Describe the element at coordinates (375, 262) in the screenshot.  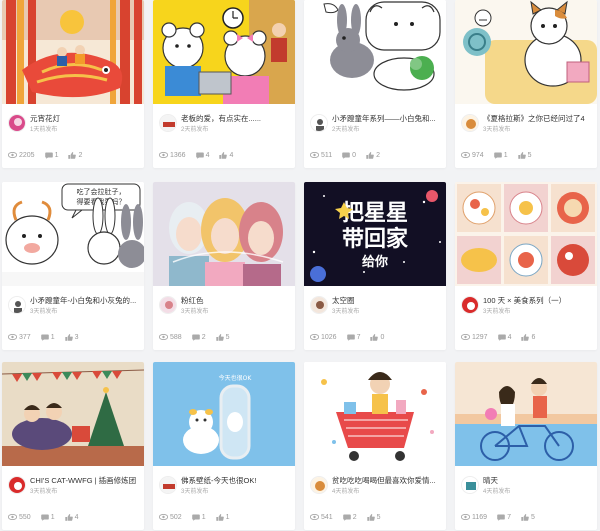
I see `artwork-lettering-line-3: 给你` at that location.